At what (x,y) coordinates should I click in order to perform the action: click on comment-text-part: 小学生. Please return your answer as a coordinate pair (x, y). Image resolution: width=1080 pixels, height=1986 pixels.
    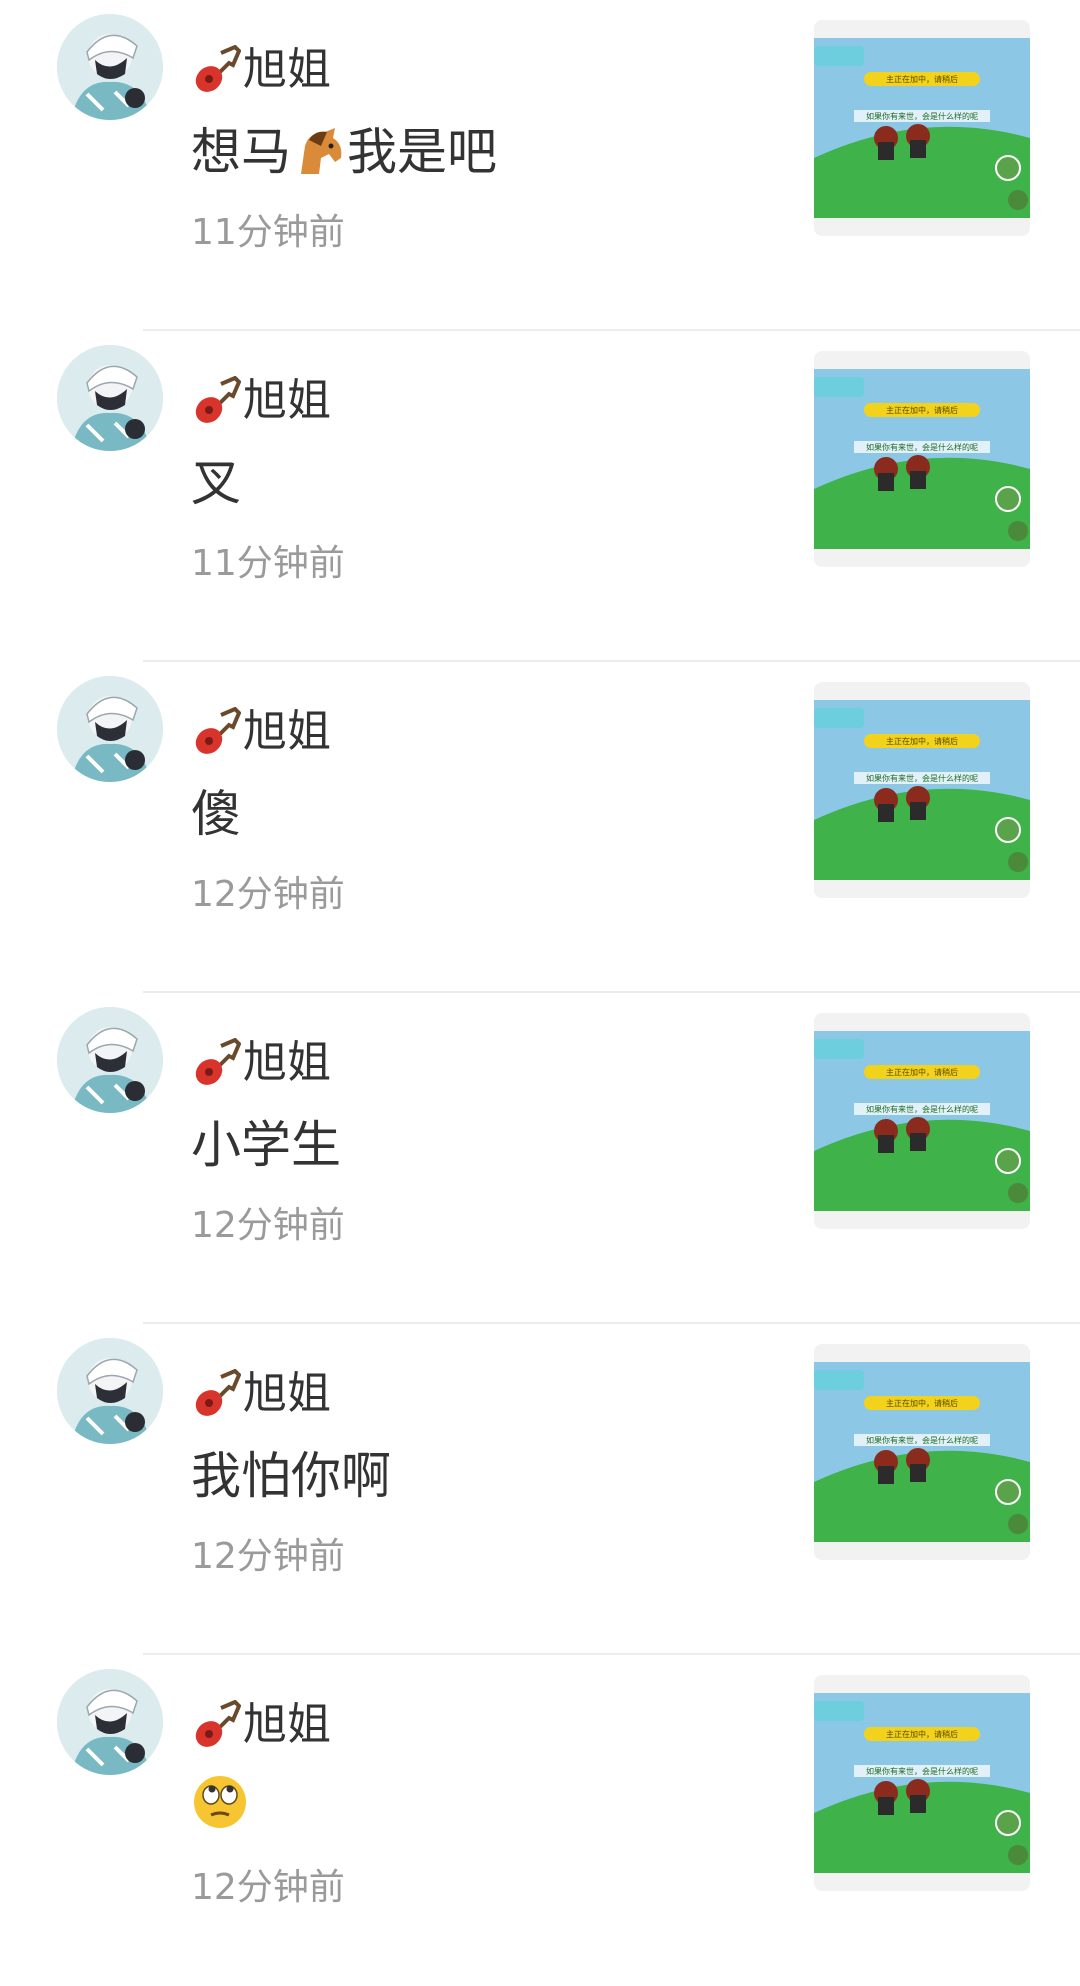
    Looking at the image, I should click on (266, 1145).